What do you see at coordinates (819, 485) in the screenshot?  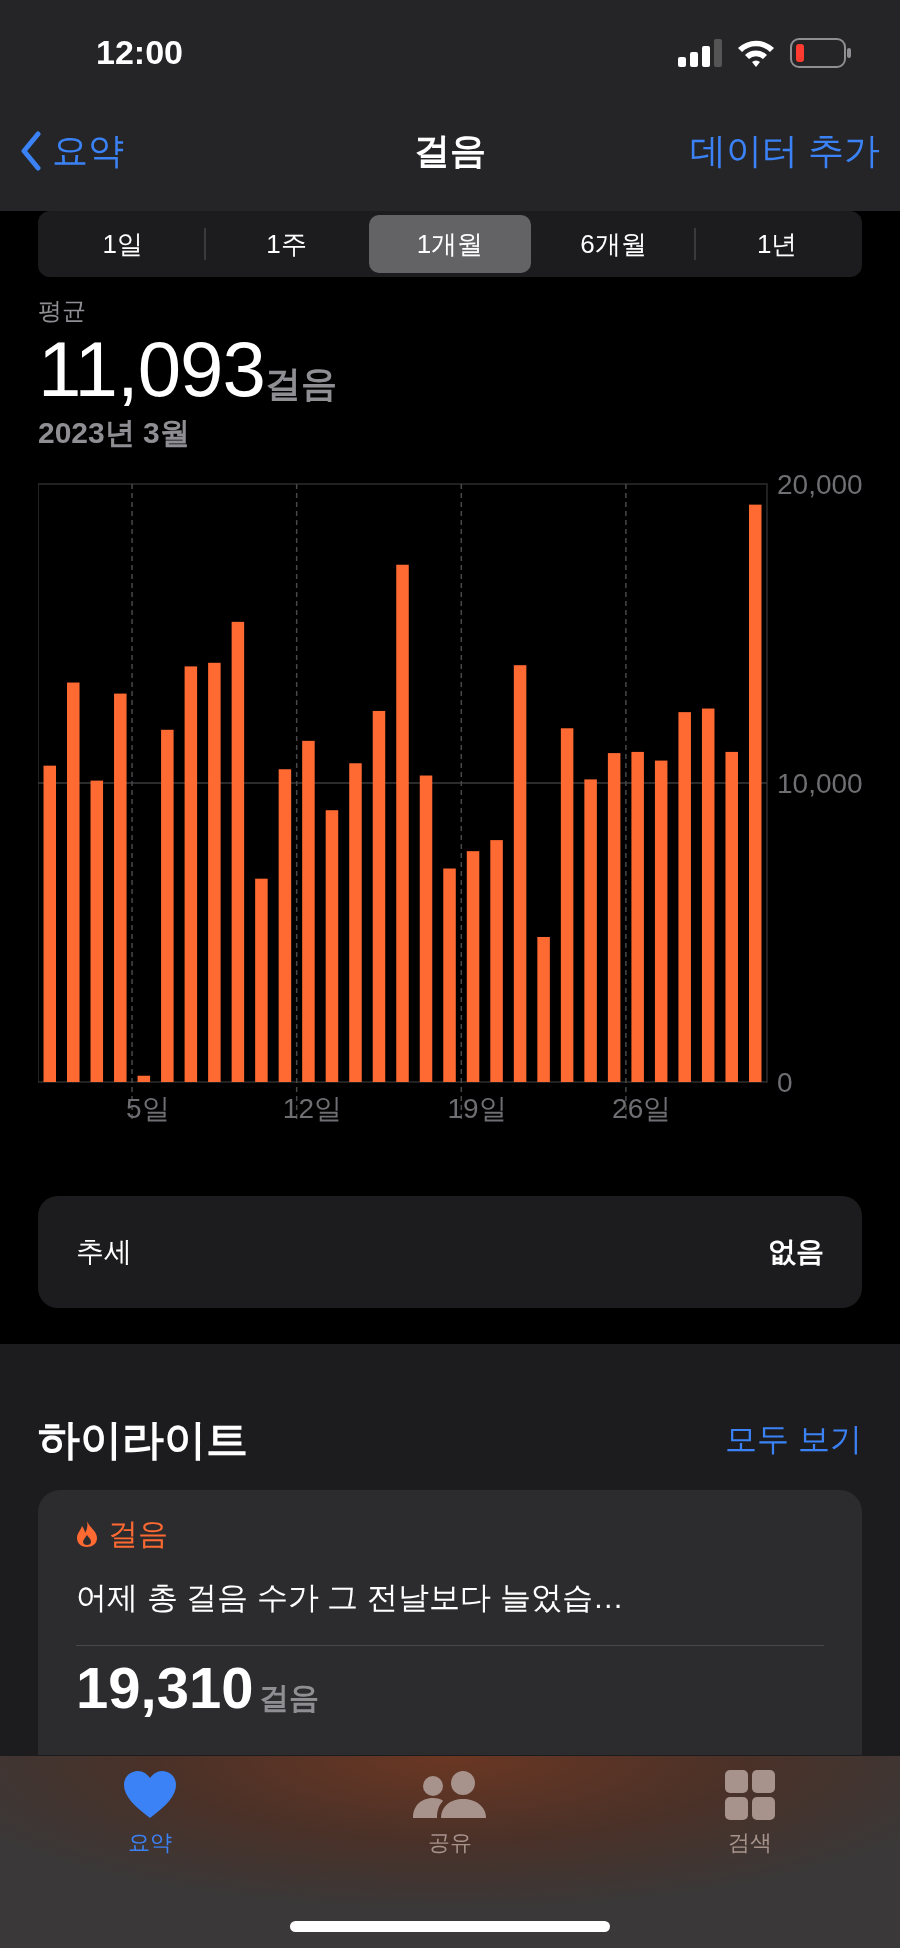 I see `axis-label: 20,000` at bounding box center [819, 485].